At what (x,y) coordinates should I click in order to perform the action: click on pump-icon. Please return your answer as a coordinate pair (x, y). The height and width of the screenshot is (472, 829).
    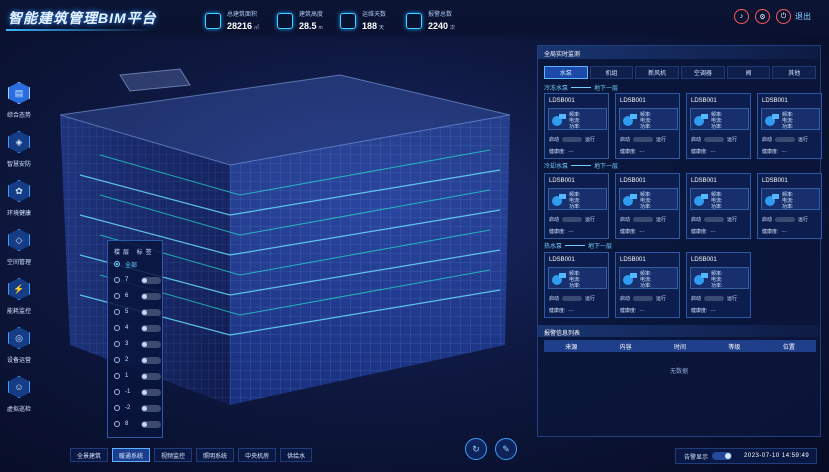
    Looking at the image, I should click on (630, 120).